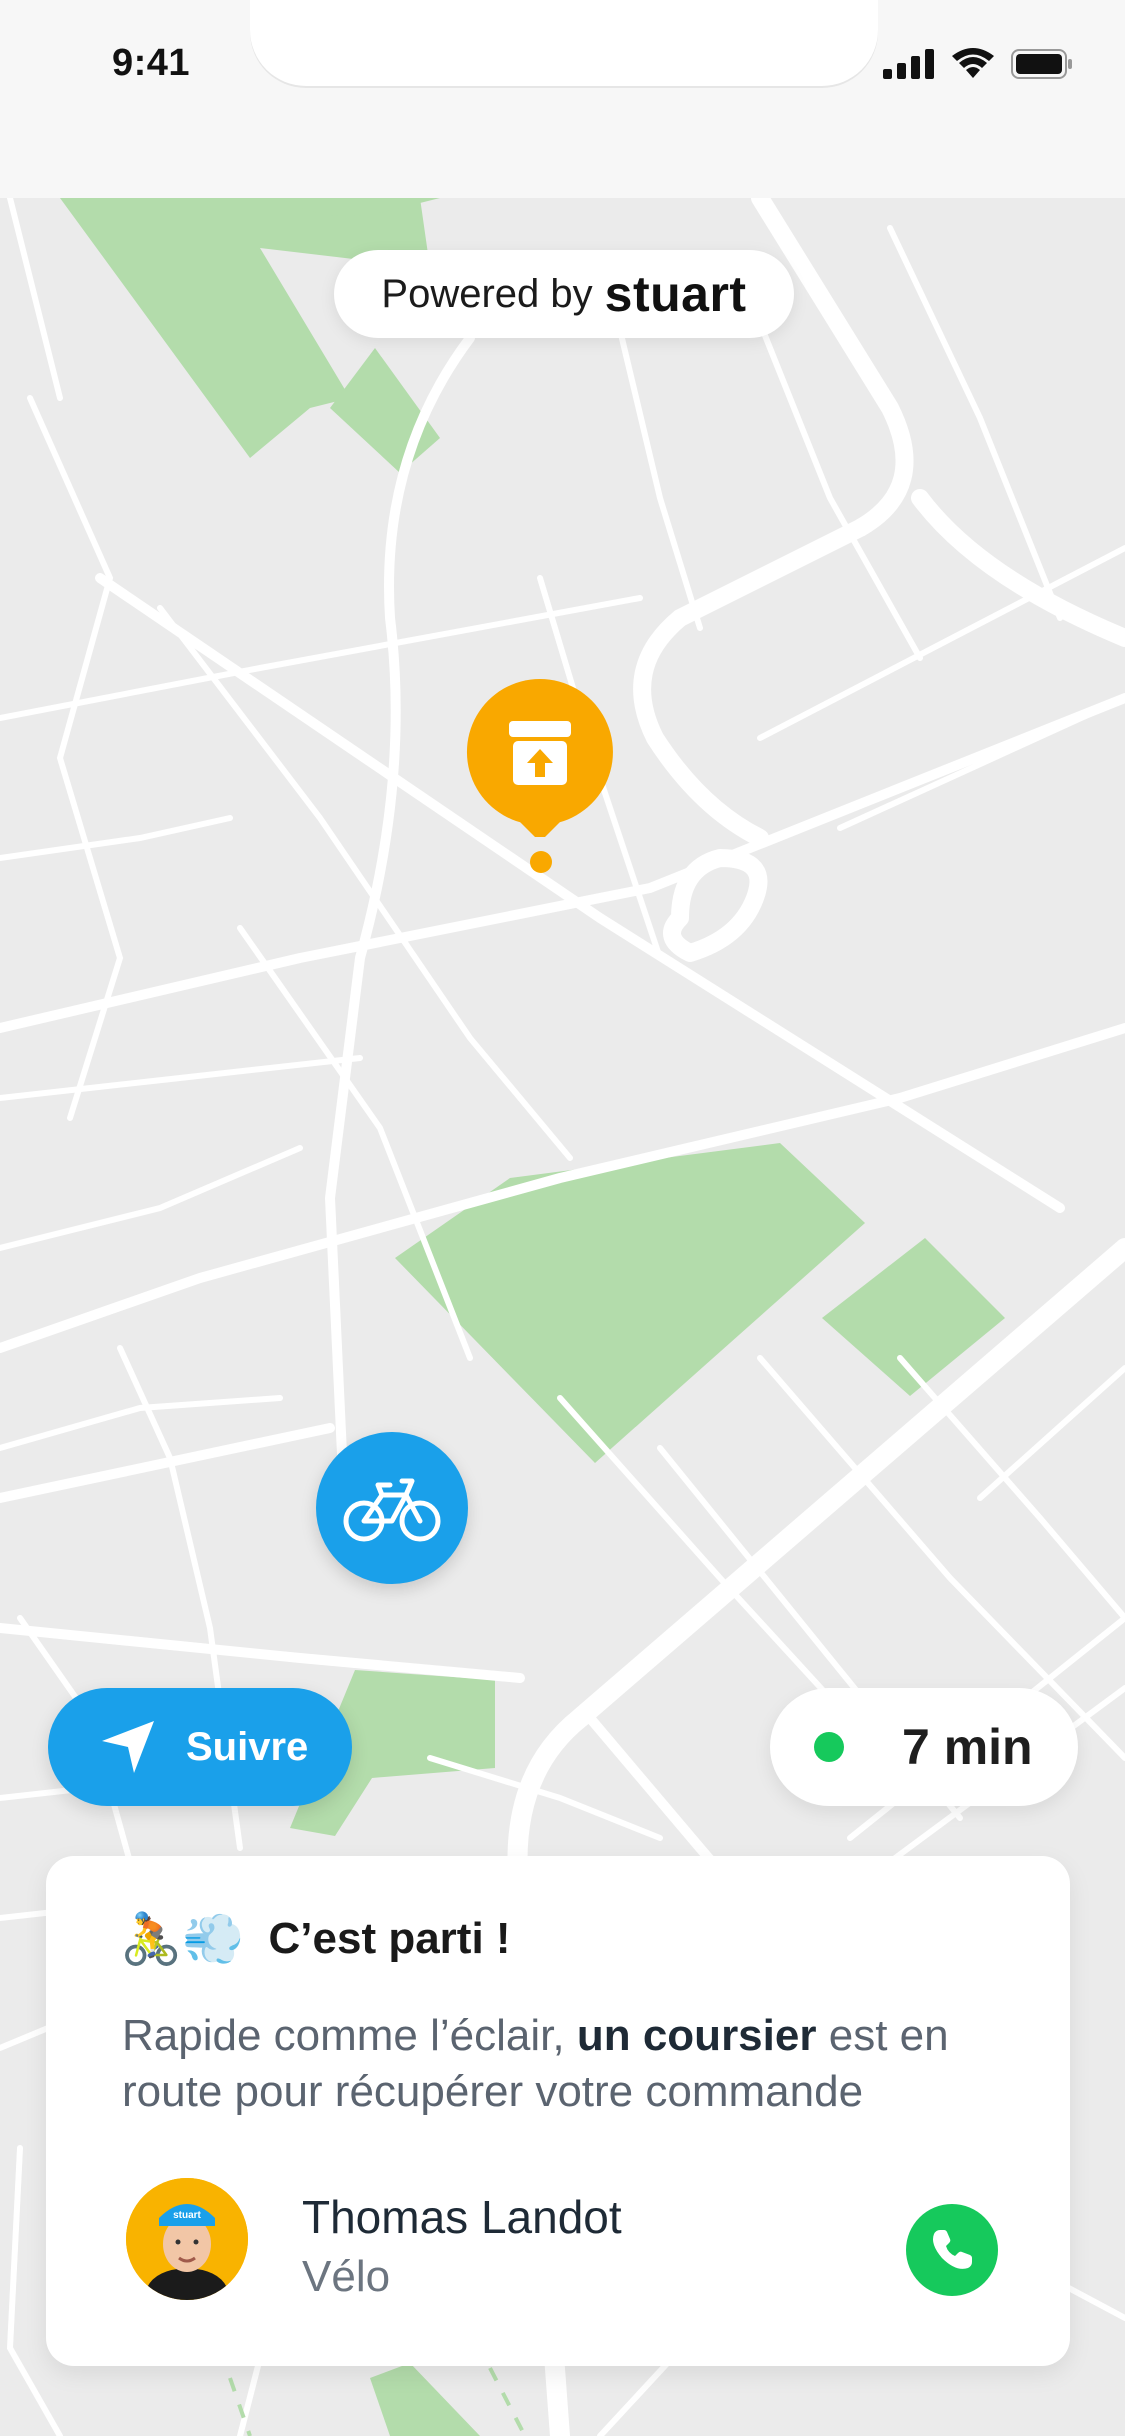  What do you see at coordinates (151, 63) in the screenshot?
I see `status-time: 9:41` at bounding box center [151, 63].